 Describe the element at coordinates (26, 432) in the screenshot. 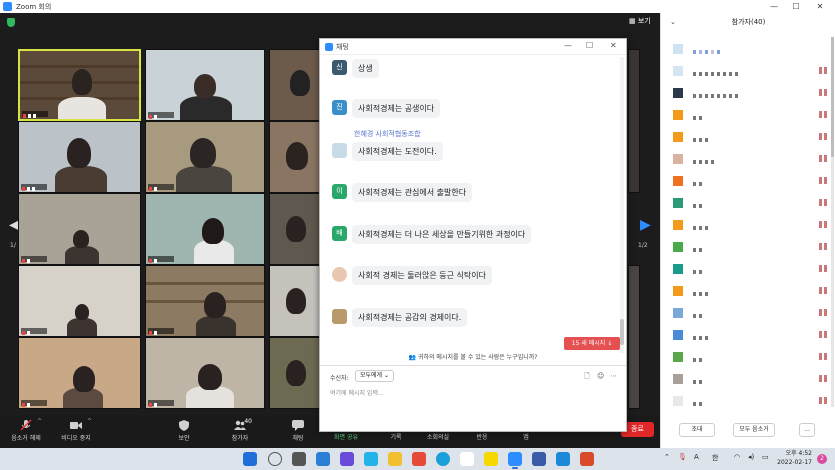

I see `unmute-button: 음소거 해제 ^` at that location.